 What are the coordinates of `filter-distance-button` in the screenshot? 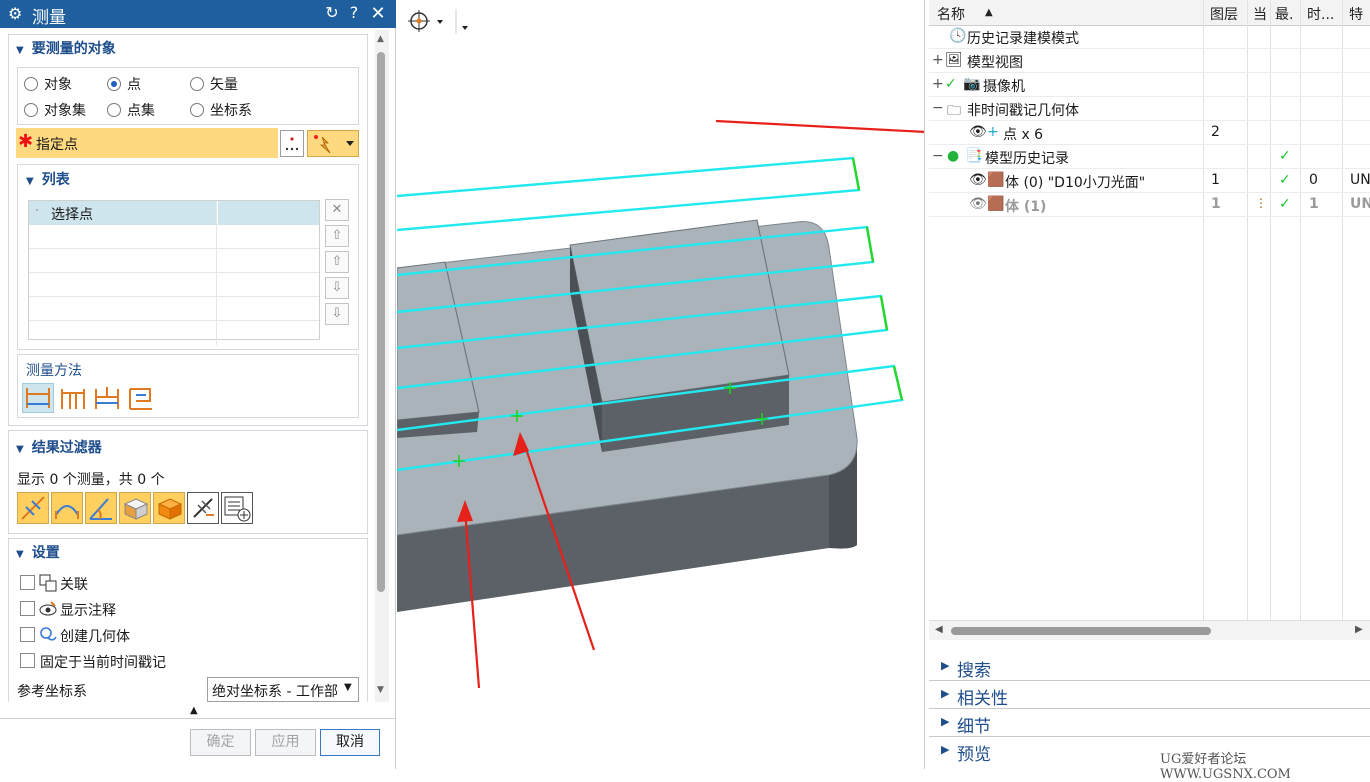 It's located at (33, 508).